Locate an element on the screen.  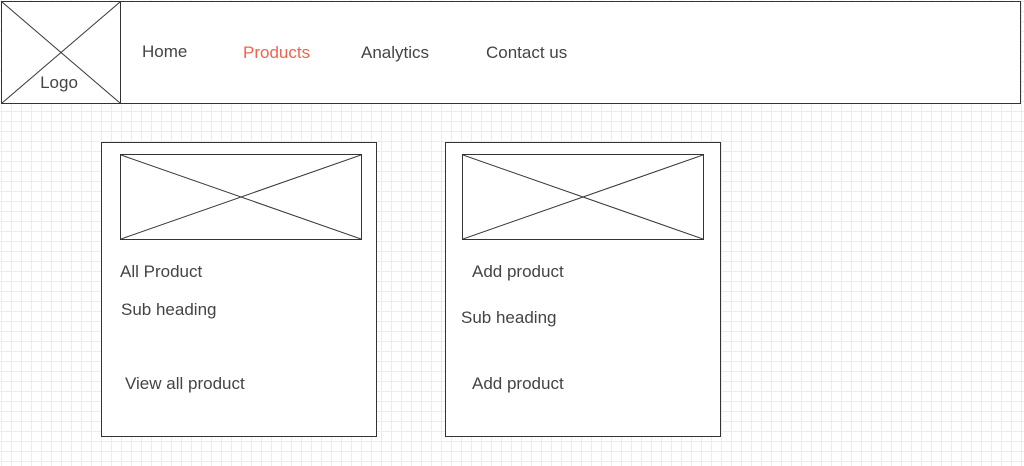
nav-products: Products is located at coordinates (276, 53).